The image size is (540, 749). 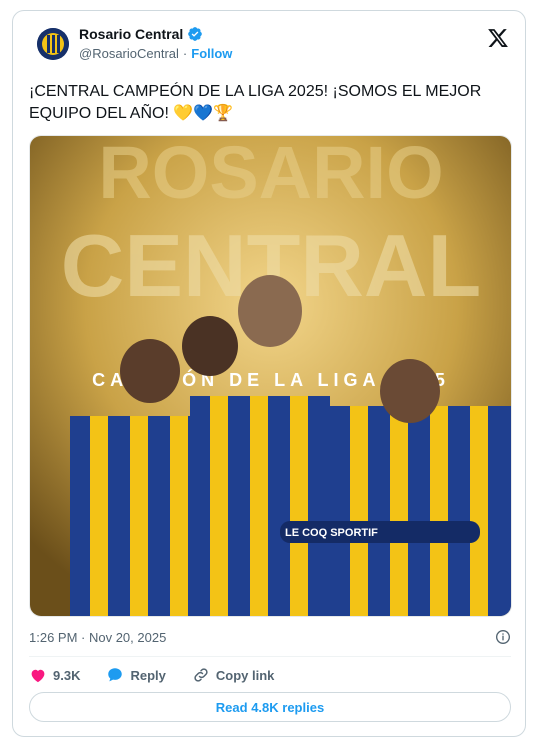 I want to click on name-row: Rosario Central, so click(x=141, y=34).